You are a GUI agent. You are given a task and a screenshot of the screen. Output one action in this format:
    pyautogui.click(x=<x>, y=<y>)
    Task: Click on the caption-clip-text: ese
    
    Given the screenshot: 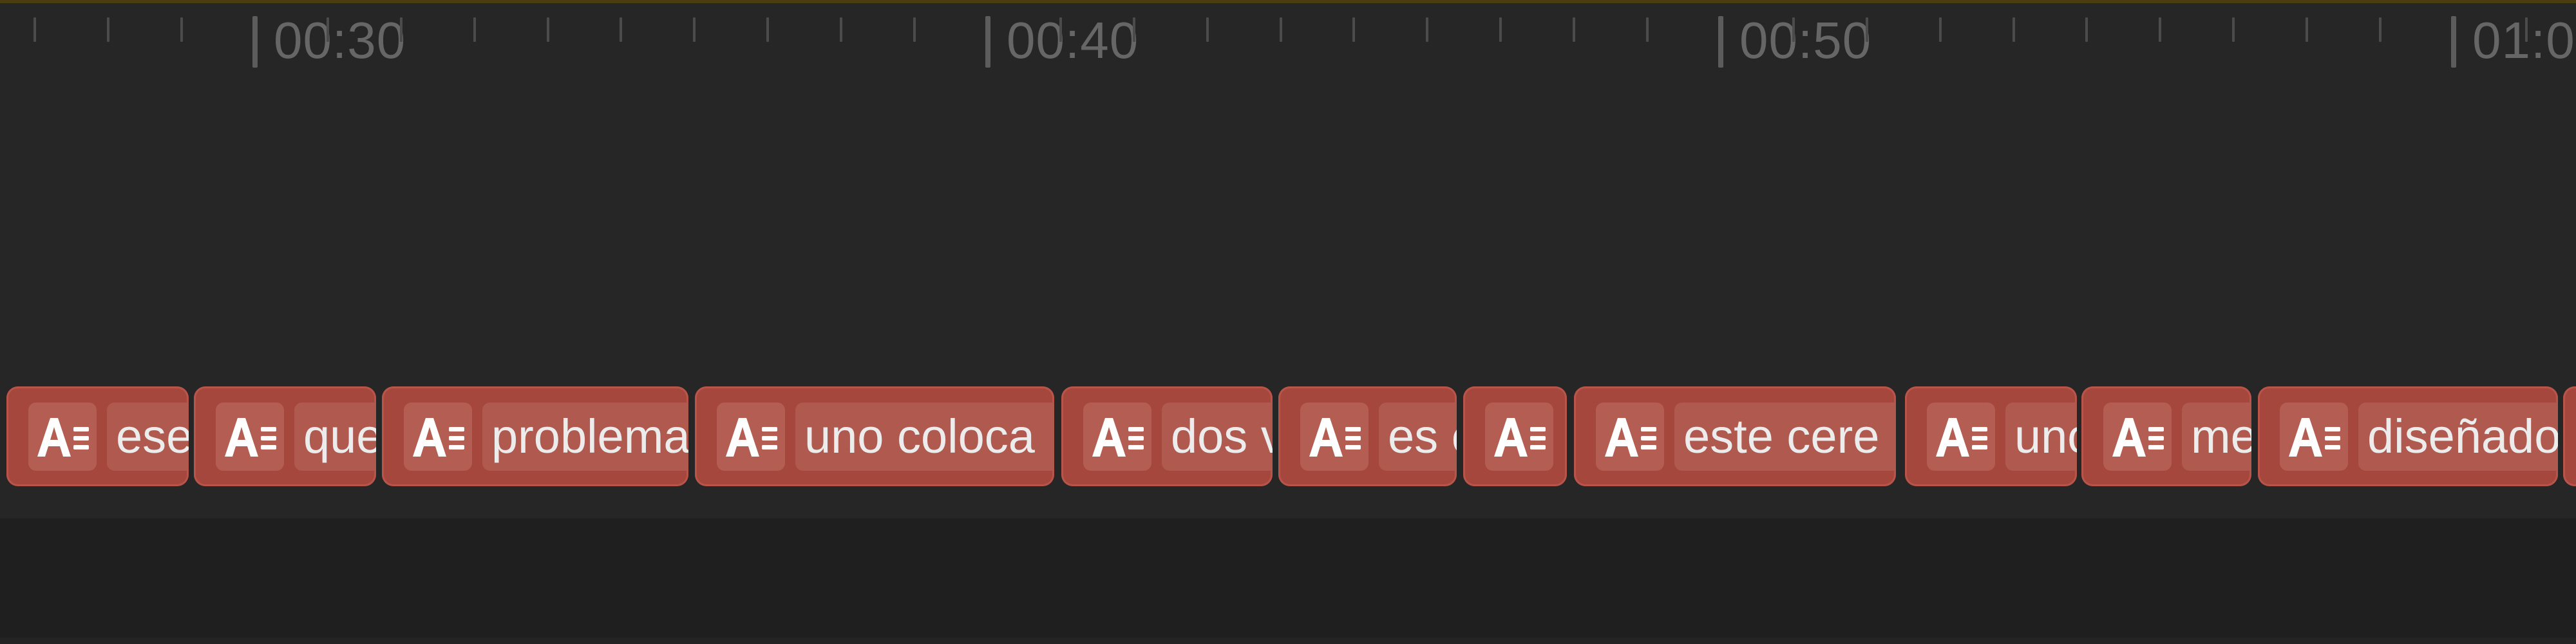 What is the action you would take?
    pyautogui.click(x=148, y=436)
    